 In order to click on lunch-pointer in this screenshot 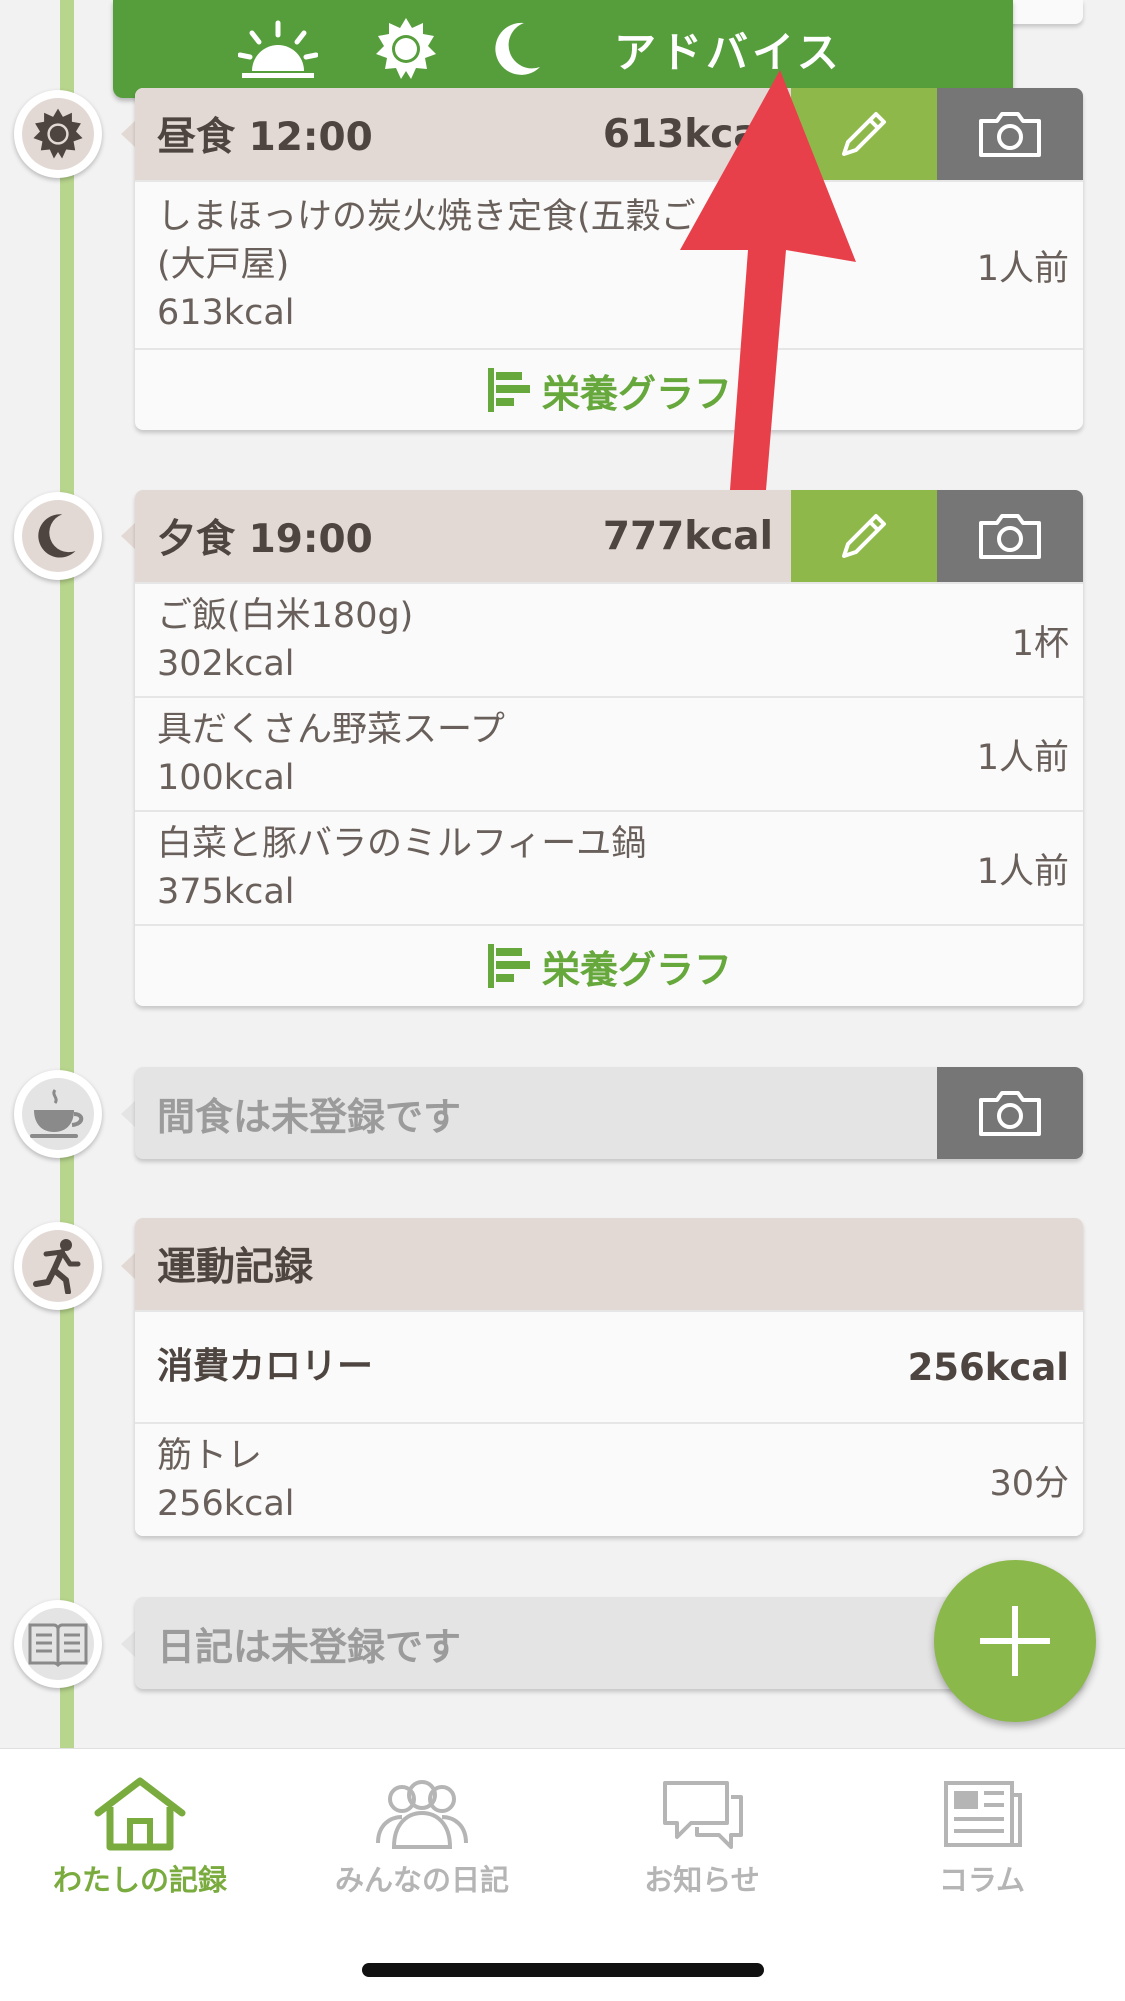, I will do `click(128, 134)`.